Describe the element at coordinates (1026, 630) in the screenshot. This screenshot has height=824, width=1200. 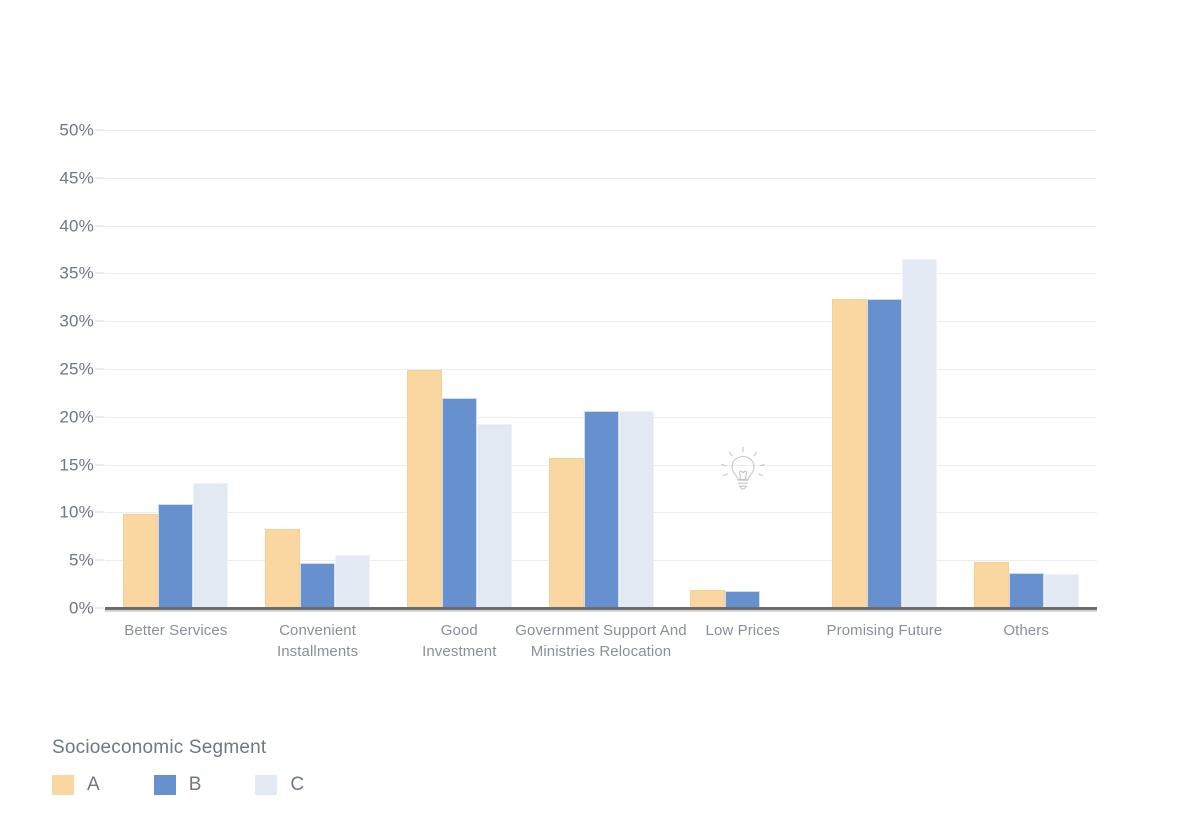
I see `x-axis-category-label: Others` at that location.